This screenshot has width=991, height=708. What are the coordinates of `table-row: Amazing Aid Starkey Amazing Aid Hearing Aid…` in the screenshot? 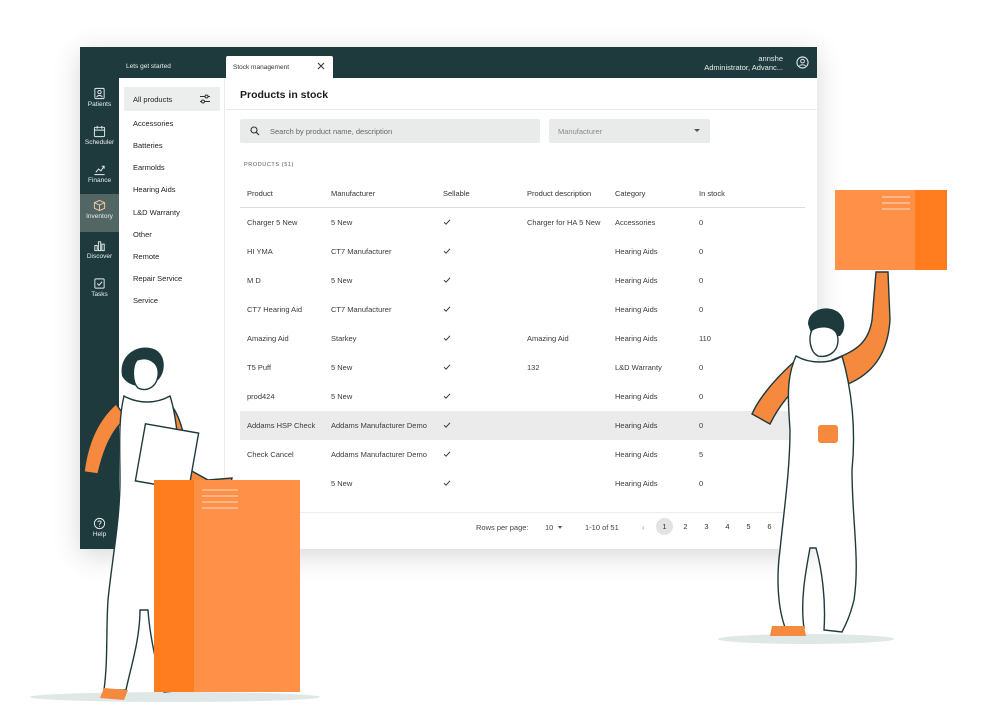 It's located at (522, 338).